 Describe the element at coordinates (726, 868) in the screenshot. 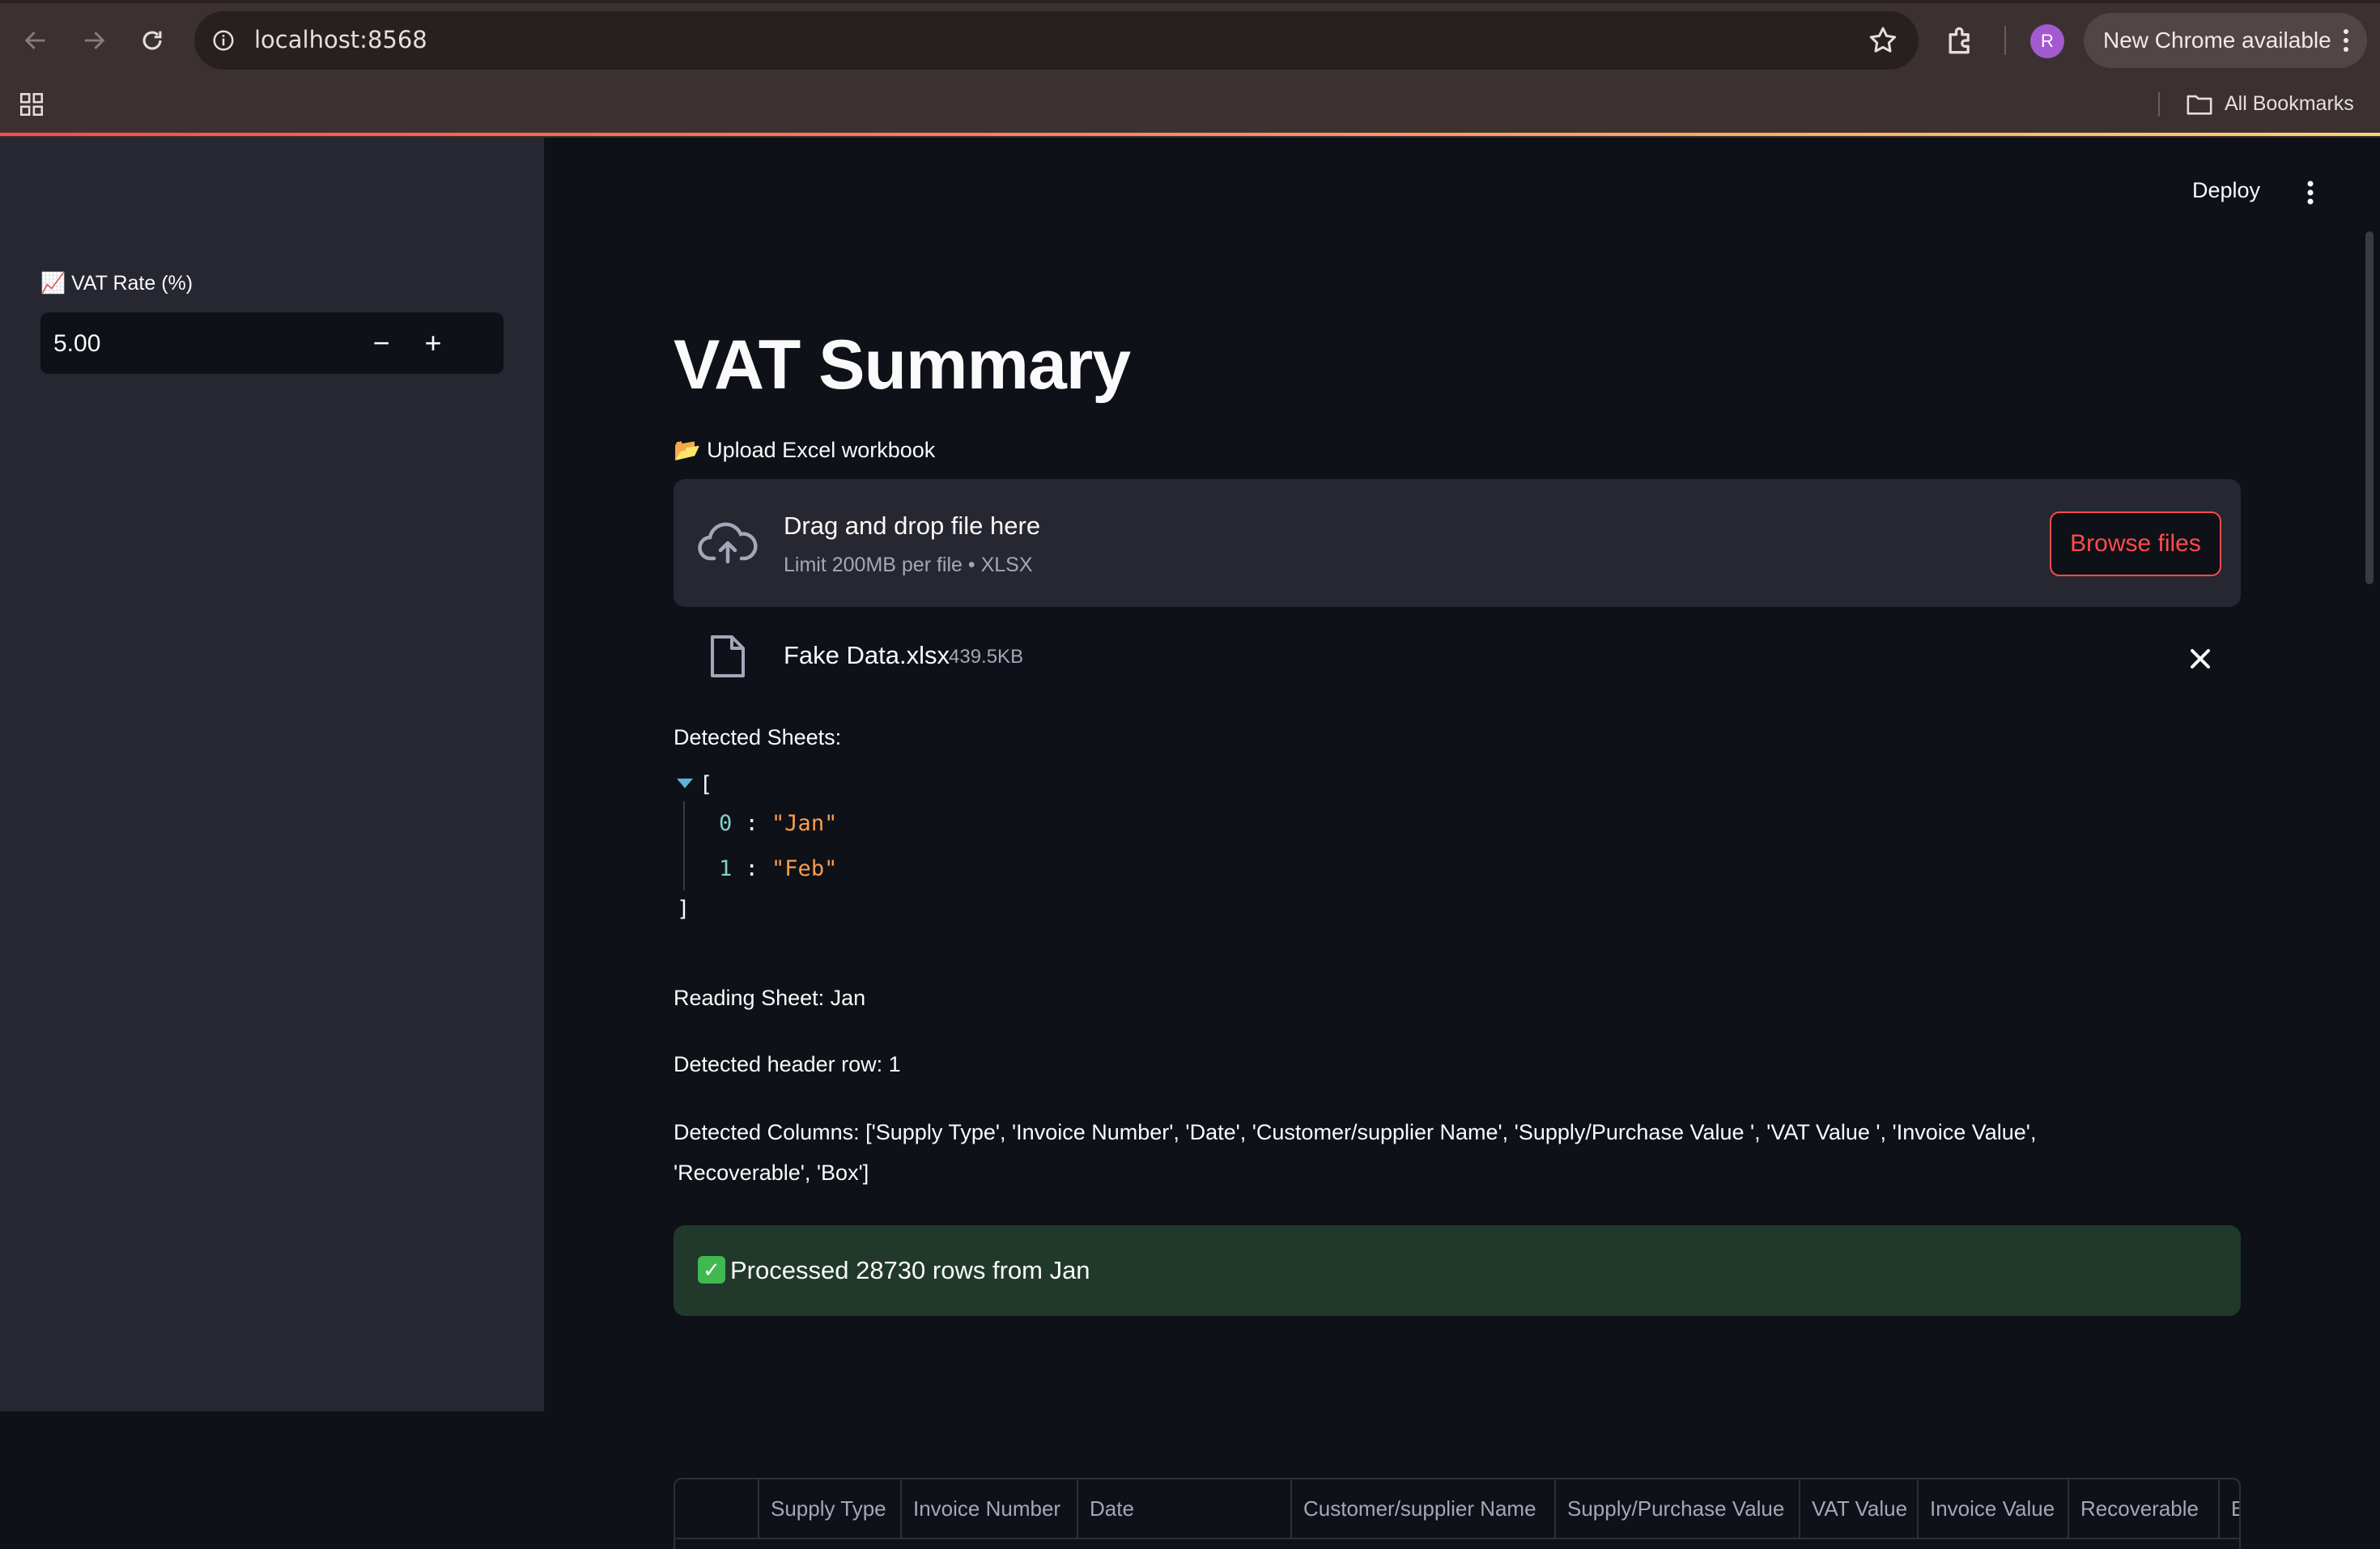

I see `json-index: 1` at that location.